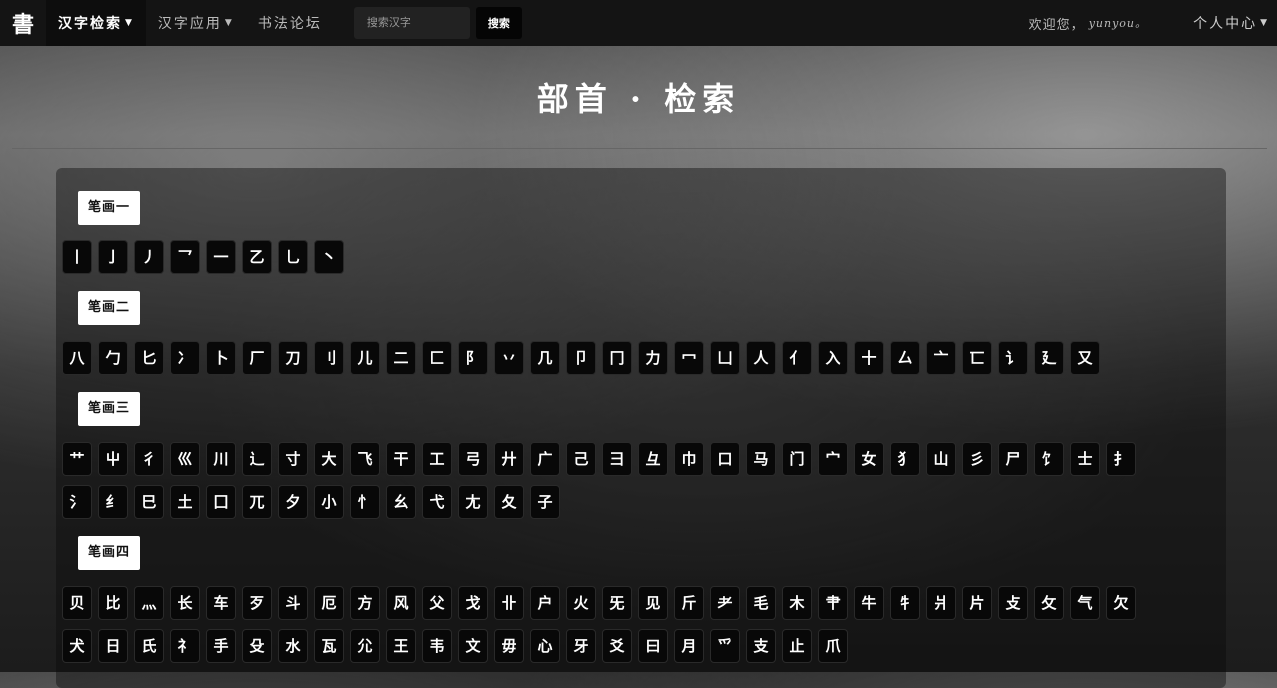 The height and width of the screenshot is (688, 1277). What do you see at coordinates (365, 646) in the screenshot?
I see `radical-button: 尣` at bounding box center [365, 646].